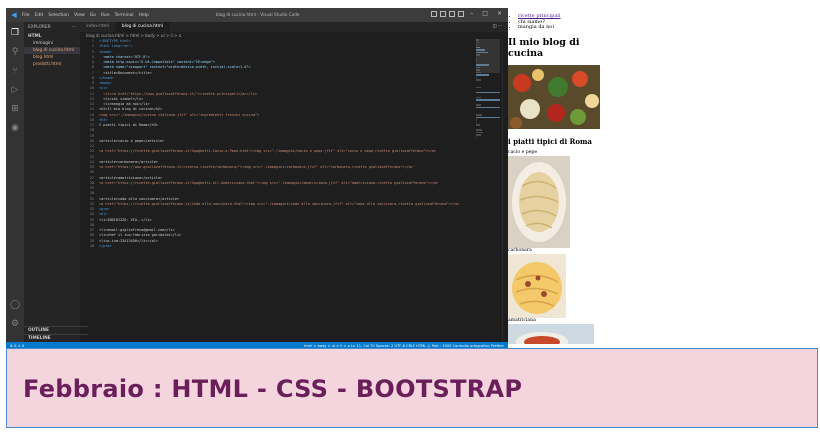  What do you see at coordinates (520, 250) in the screenshot?
I see `dish-caption-carbonara: carbonara` at bounding box center [520, 250].